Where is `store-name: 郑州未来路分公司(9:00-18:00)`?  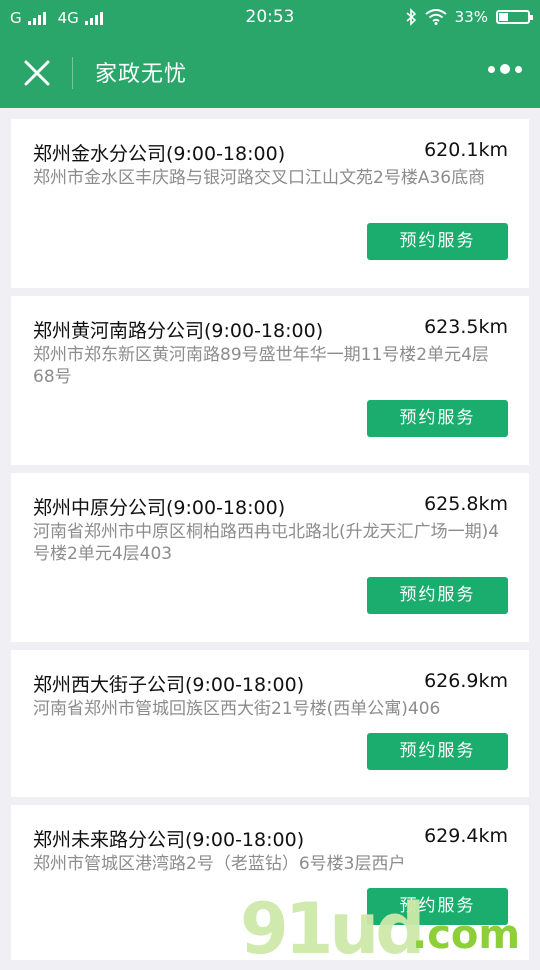
store-name: 郑州未来路分公司(9:00-18:00) is located at coordinates (169, 840).